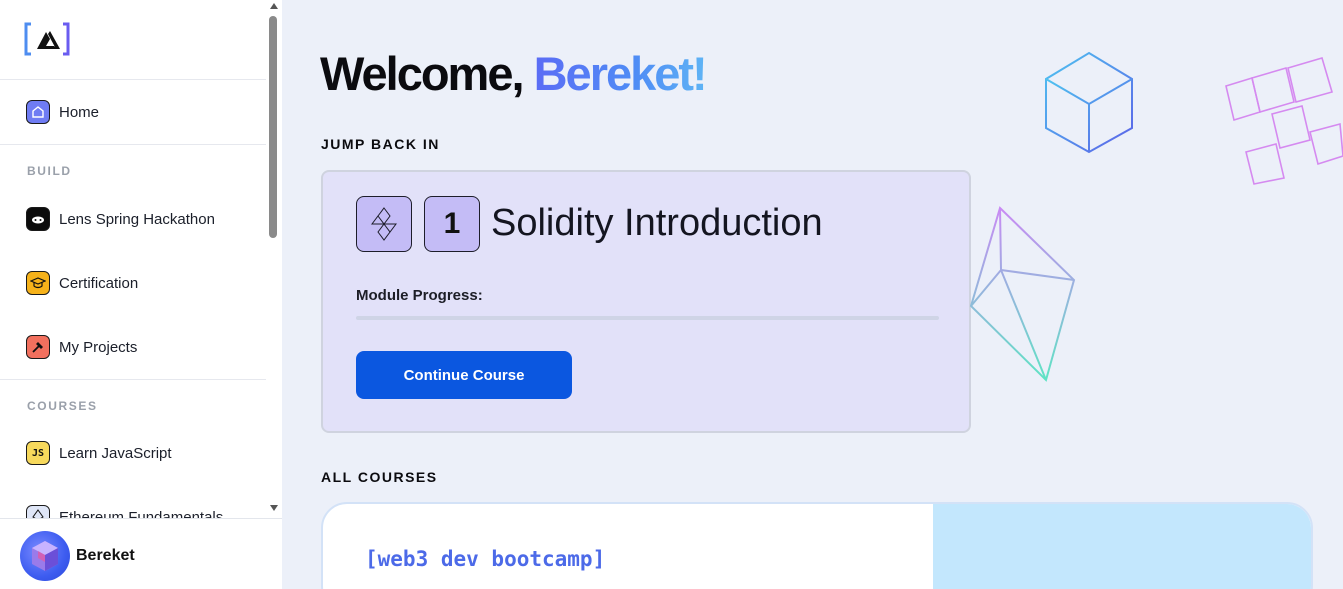 The height and width of the screenshot is (589, 1343). I want to click on sidebar-item-ethereum-fundamentals: Ethereum Fundamentals, so click(124, 511).